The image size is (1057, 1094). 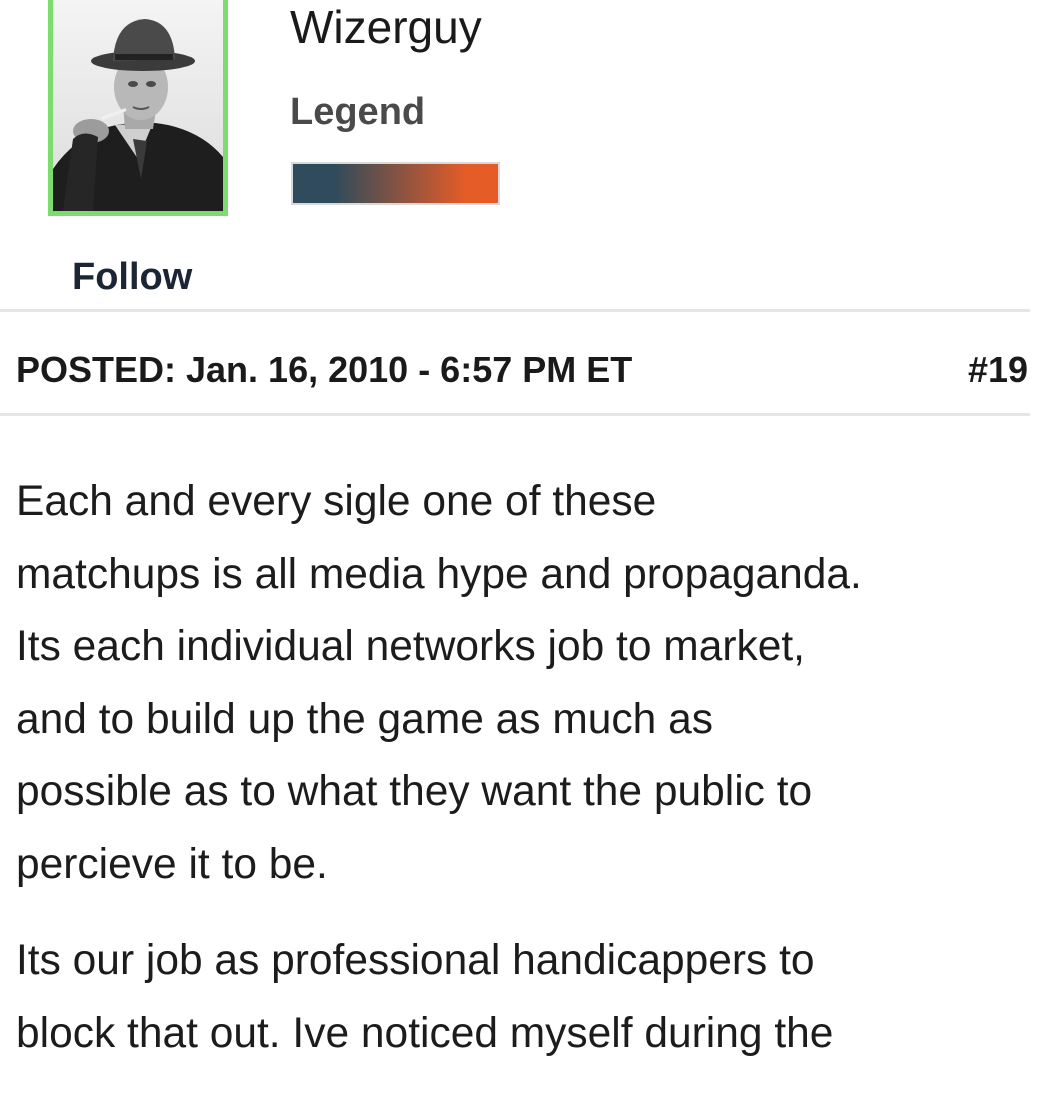 What do you see at coordinates (999, 370) in the screenshot?
I see `post-number-link: #19` at bounding box center [999, 370].